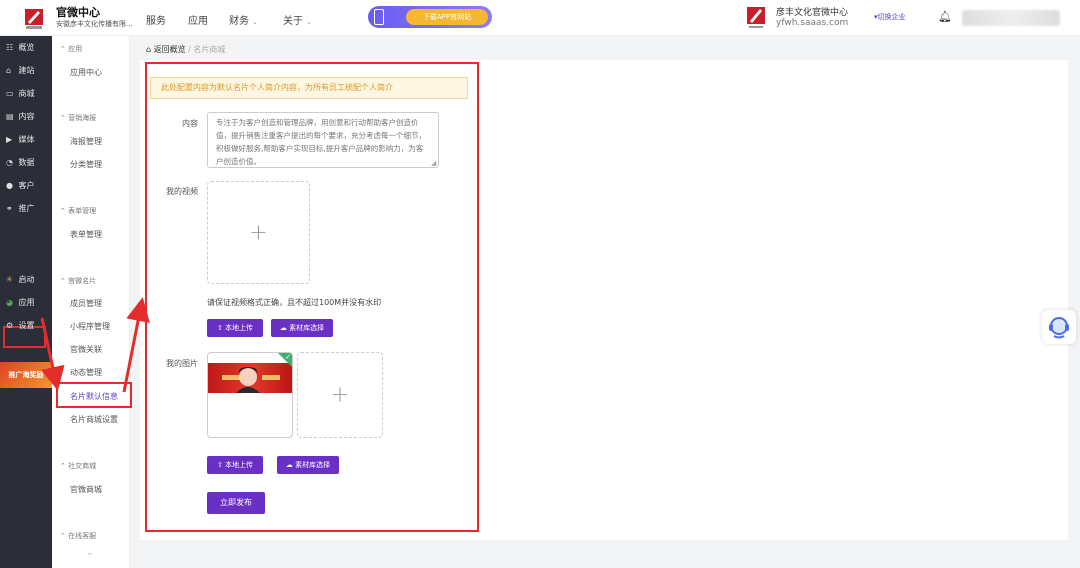  Describe the element at coordinates (20, 325) in the screenshot. I see `sidebar-item-settings: ⚙ 设置` at that location.